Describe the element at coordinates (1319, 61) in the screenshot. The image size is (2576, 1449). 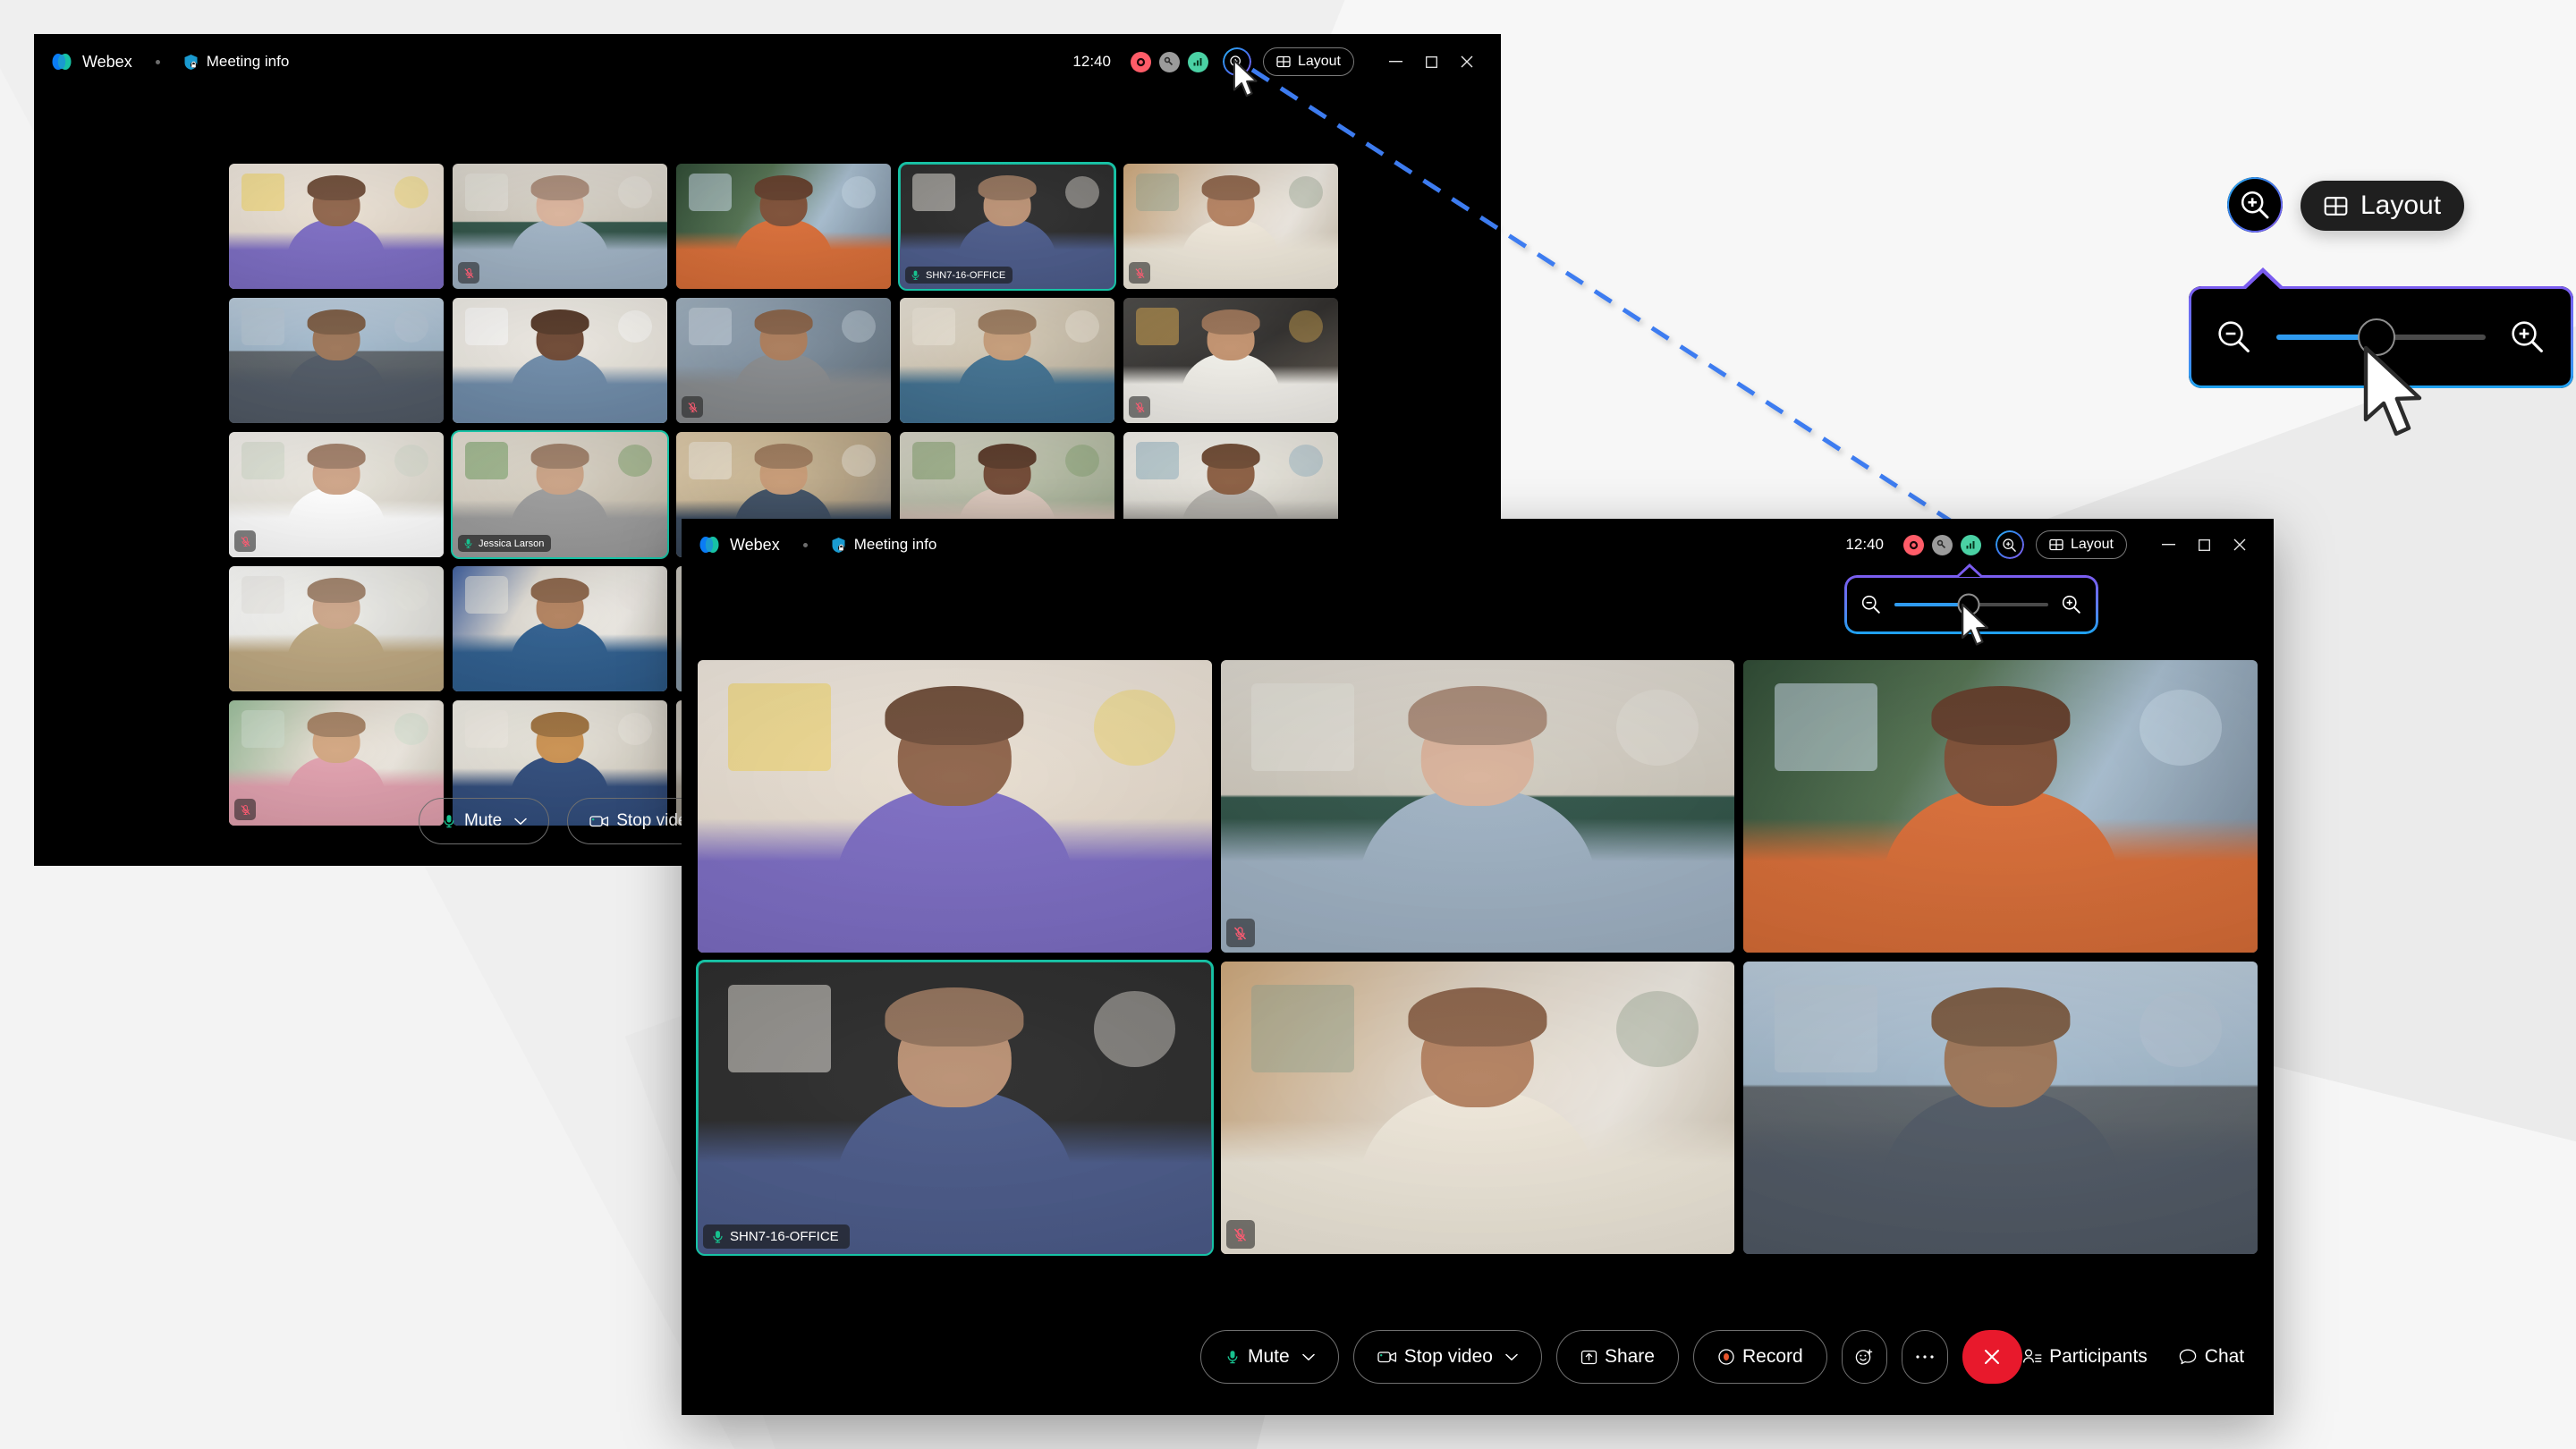
I see `layout-button-label: Layout` at that location.